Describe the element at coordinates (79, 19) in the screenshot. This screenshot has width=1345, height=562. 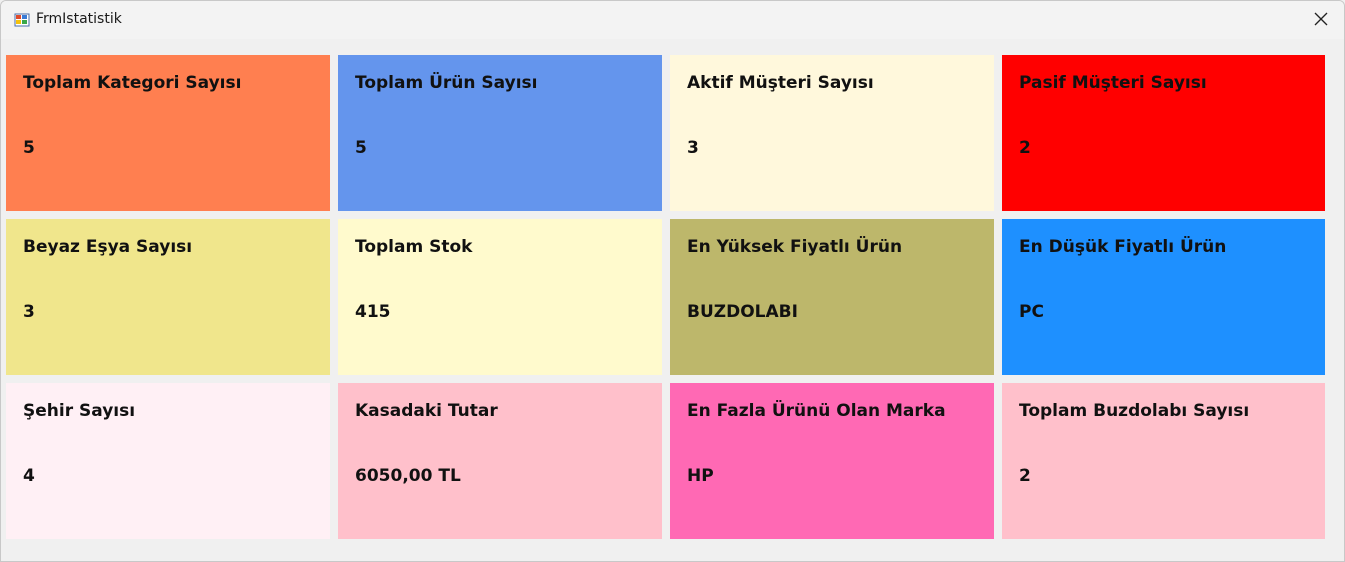
I see `window-title: FrmIstatistik` at that location.